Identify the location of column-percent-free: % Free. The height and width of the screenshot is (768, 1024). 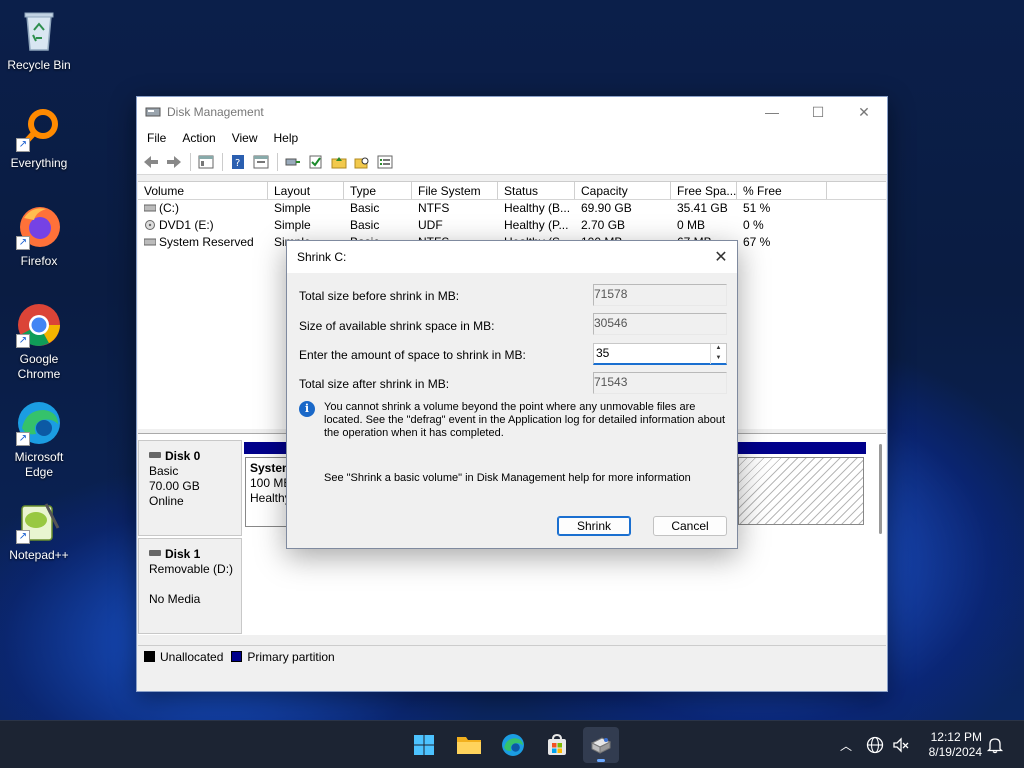
(782, 190).